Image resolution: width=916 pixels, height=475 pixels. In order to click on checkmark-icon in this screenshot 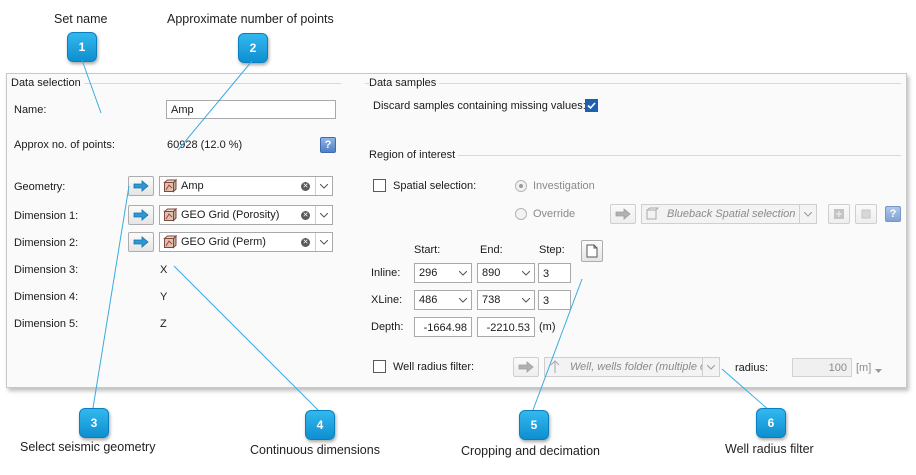, I will do `click(591, 106)`.